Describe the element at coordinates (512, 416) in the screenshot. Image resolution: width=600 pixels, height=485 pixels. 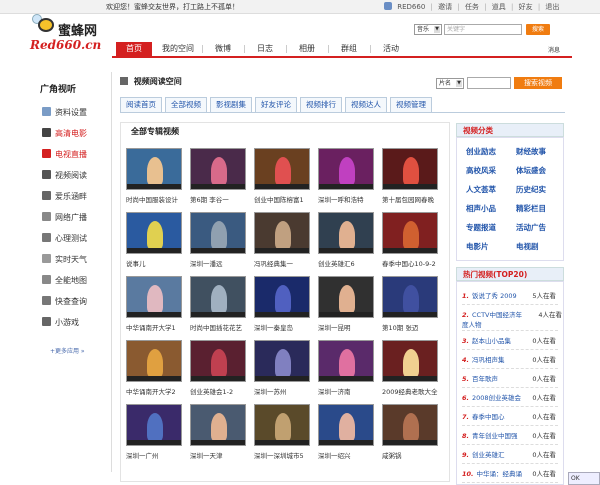
I see `hot-video-item: 7. 春季中国心 0人在看` at that location.